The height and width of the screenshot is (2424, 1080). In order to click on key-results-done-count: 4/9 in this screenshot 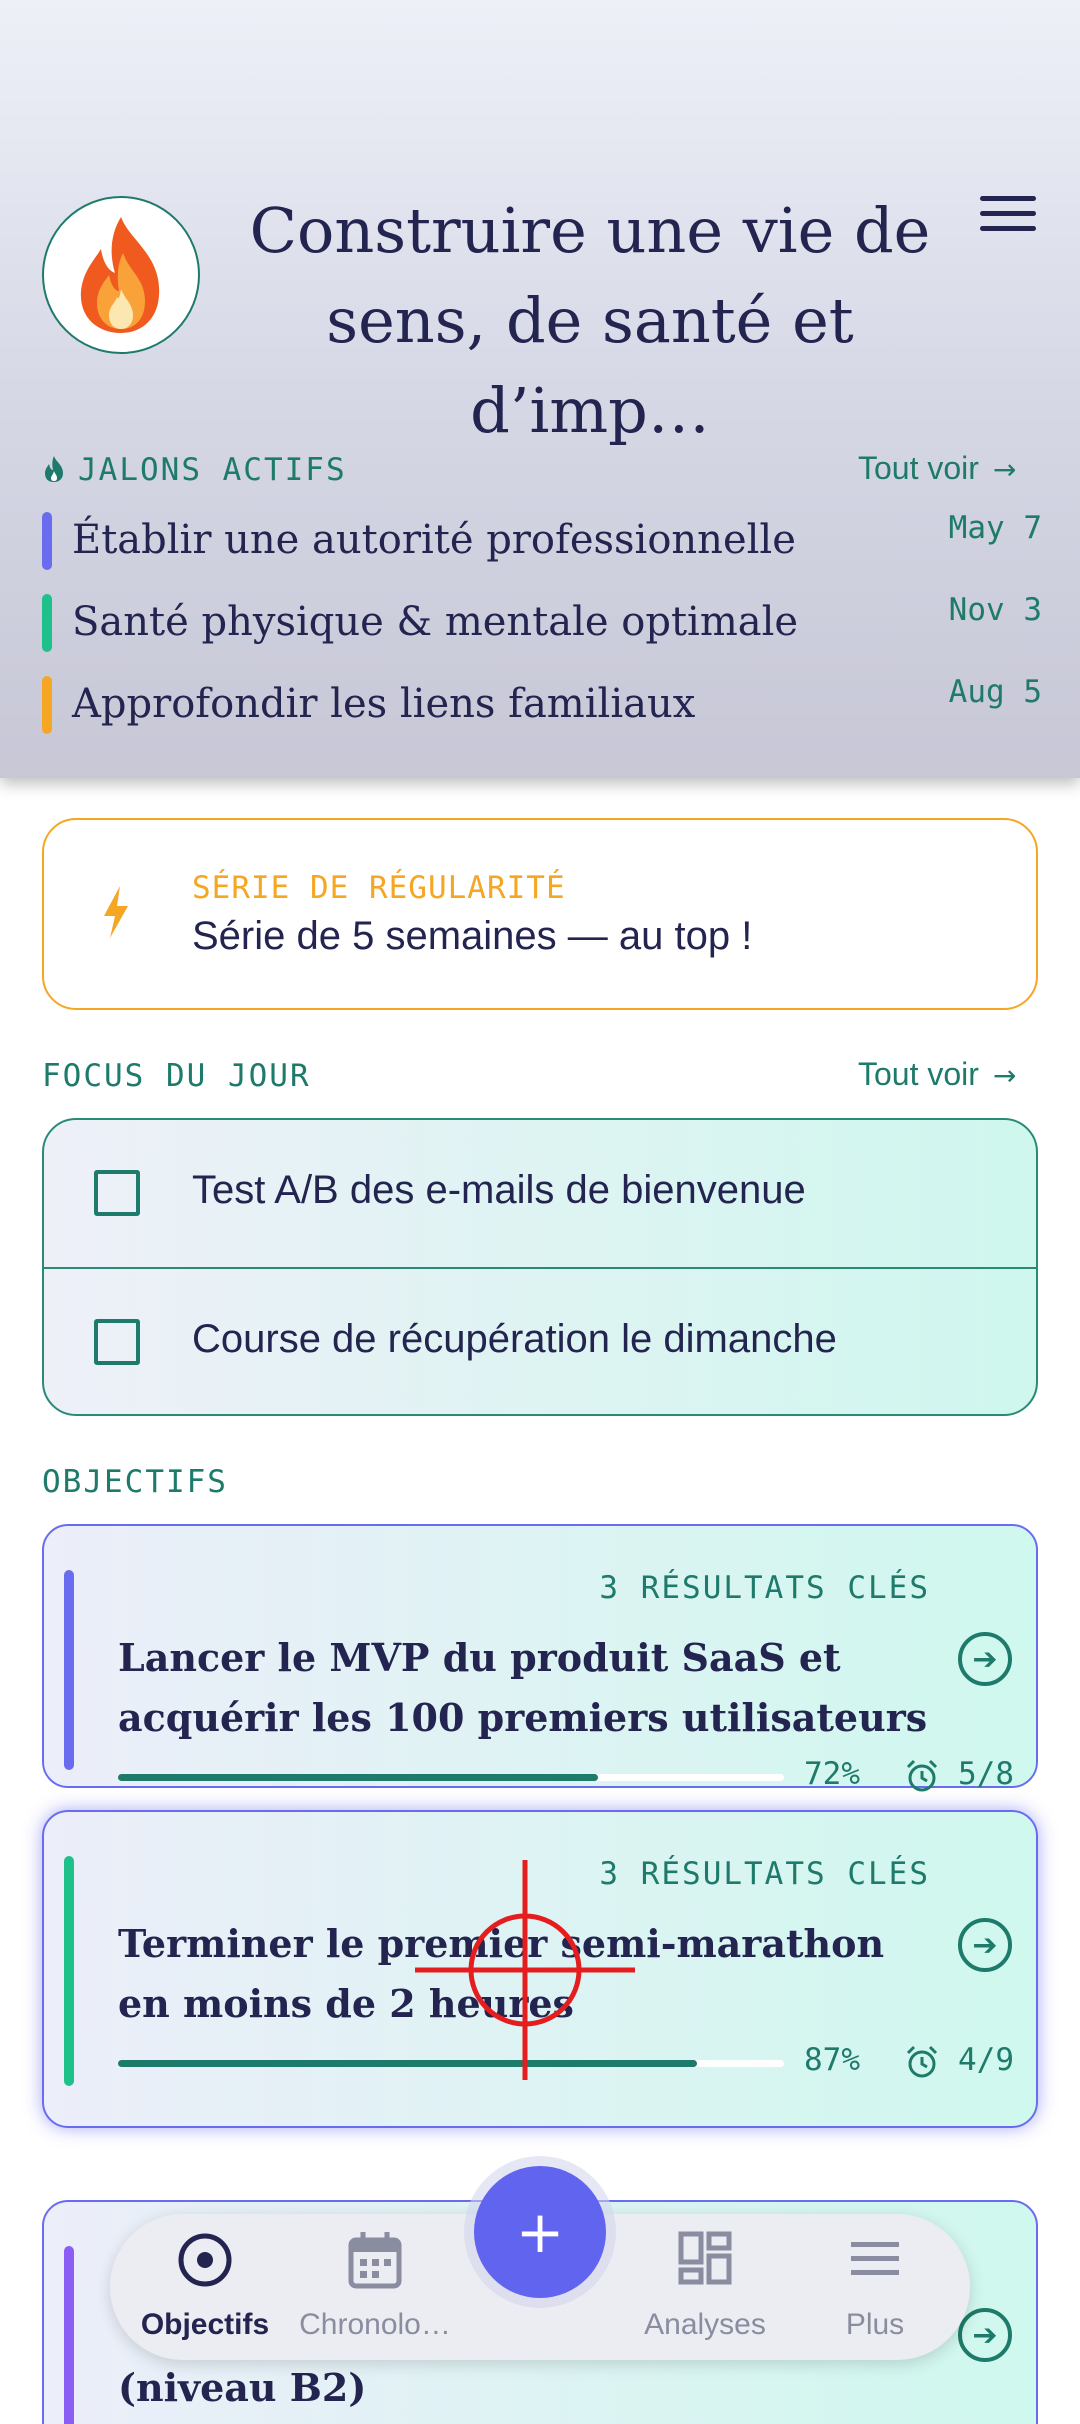, I will do `click(986, 2060)`.